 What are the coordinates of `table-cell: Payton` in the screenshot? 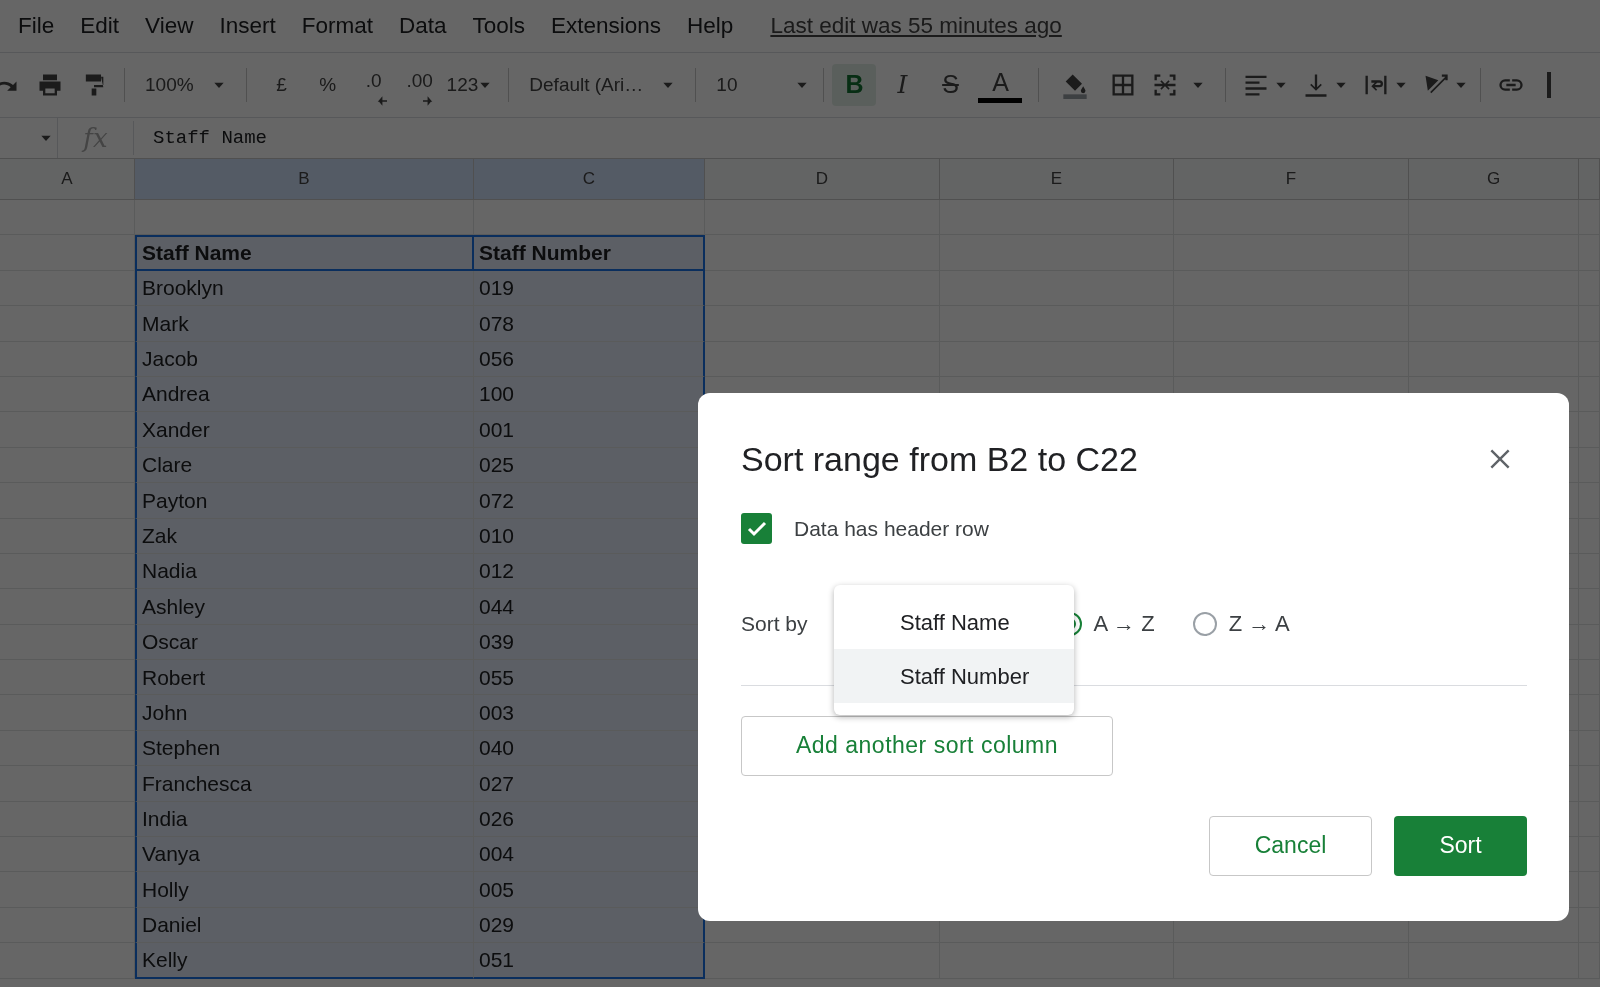 It's located at (304, 501).